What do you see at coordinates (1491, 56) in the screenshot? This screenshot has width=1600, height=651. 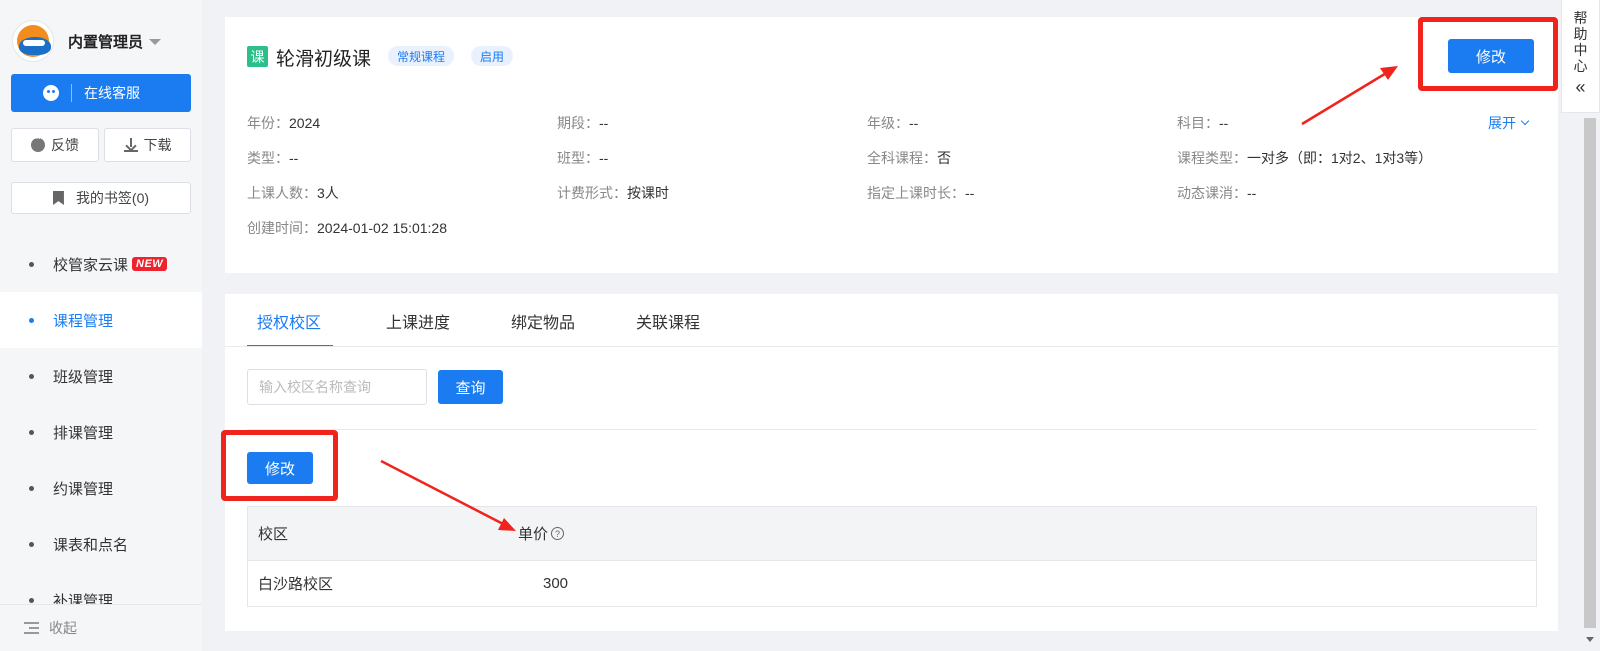 I see `edit-course-button: 修改` at bounding box center [1491, 56].